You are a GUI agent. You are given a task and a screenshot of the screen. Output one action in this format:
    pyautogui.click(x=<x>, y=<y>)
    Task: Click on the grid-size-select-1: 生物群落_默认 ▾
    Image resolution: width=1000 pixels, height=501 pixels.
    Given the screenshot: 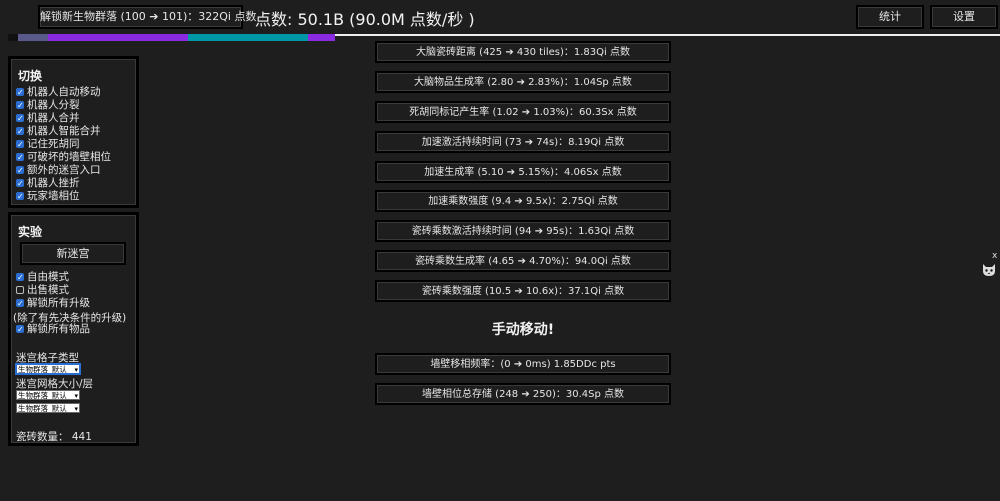 What is the action you would take?
    pyautogui.click(x=48, y=395)
    